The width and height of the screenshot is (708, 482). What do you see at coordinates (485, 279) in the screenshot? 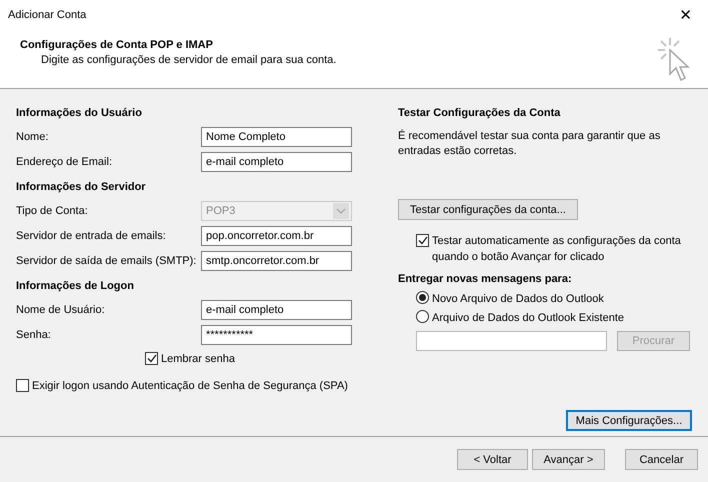
I see `section-title: Entregar novas mensagens para:` at bounding box center [485, 279].